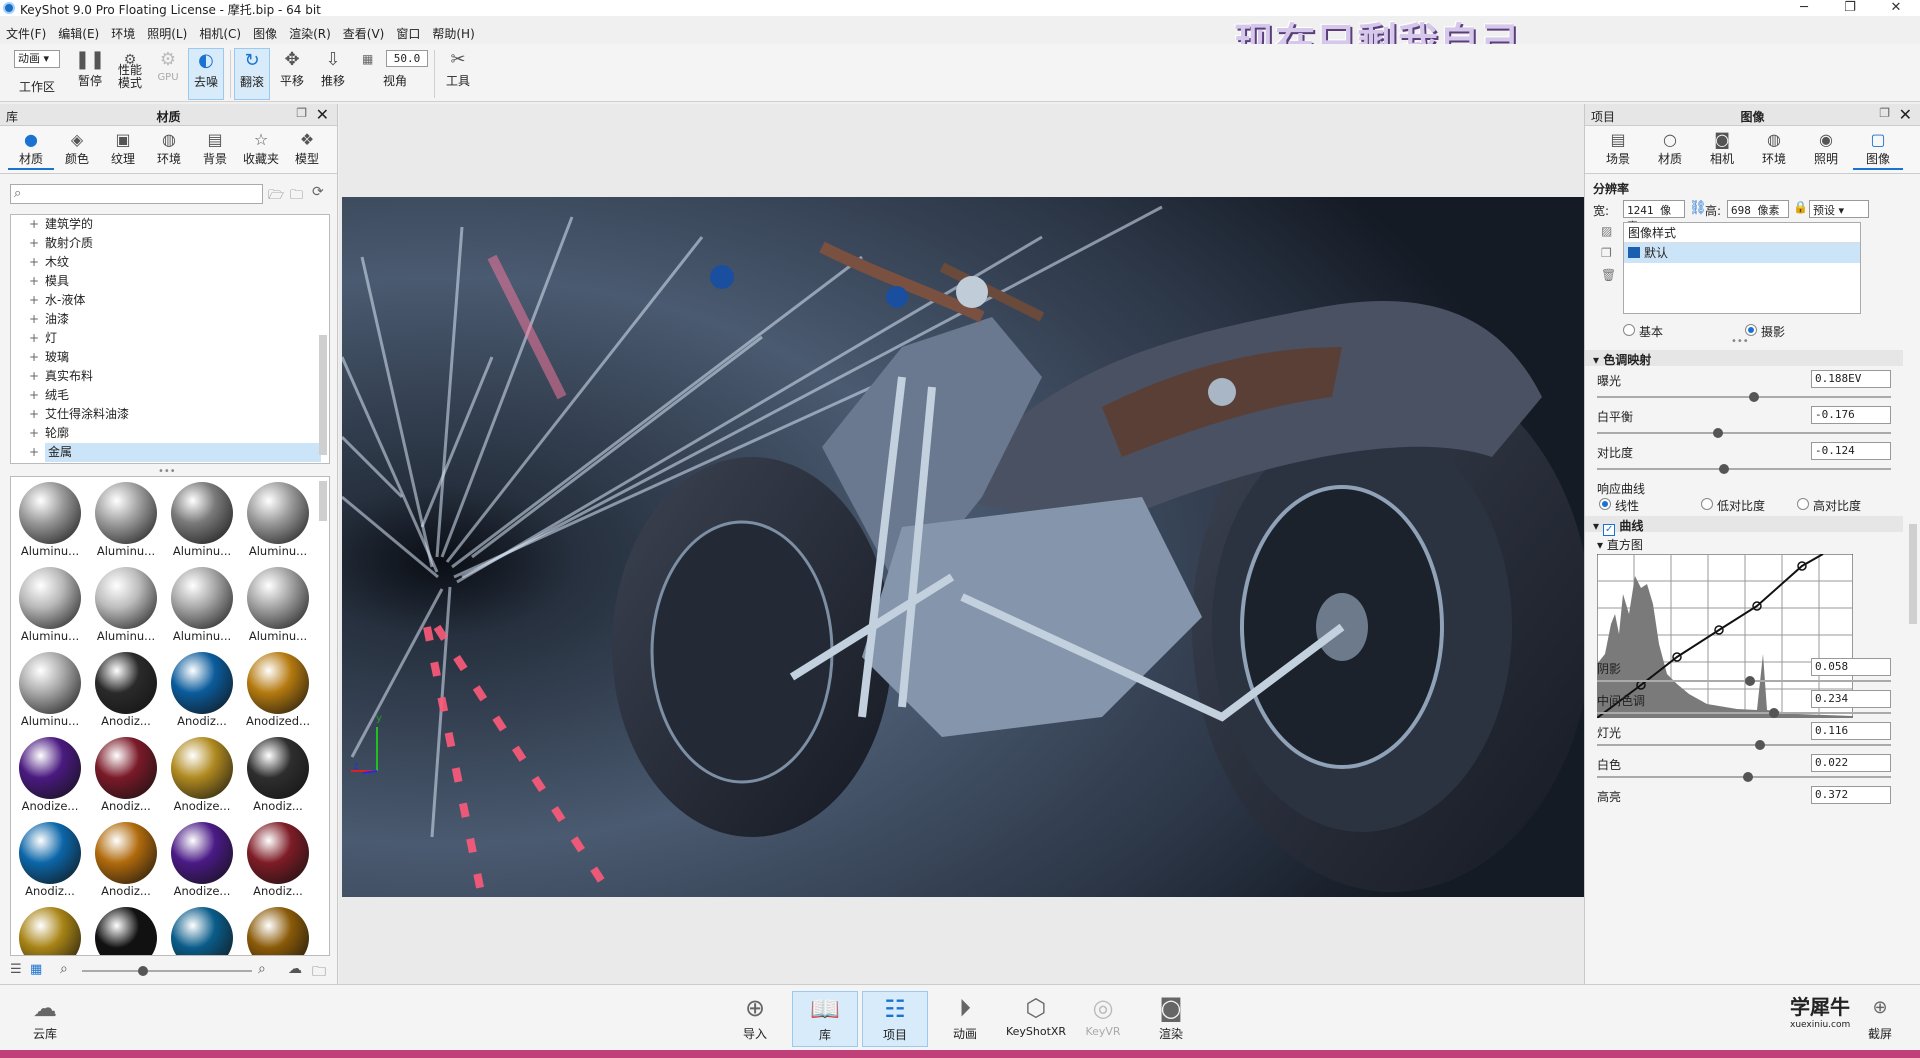 This screenshot has width=1920, height=1058. Describe the element at coordinates (1744, 713) in the screenshot. I see `midtones-slider` at that location.